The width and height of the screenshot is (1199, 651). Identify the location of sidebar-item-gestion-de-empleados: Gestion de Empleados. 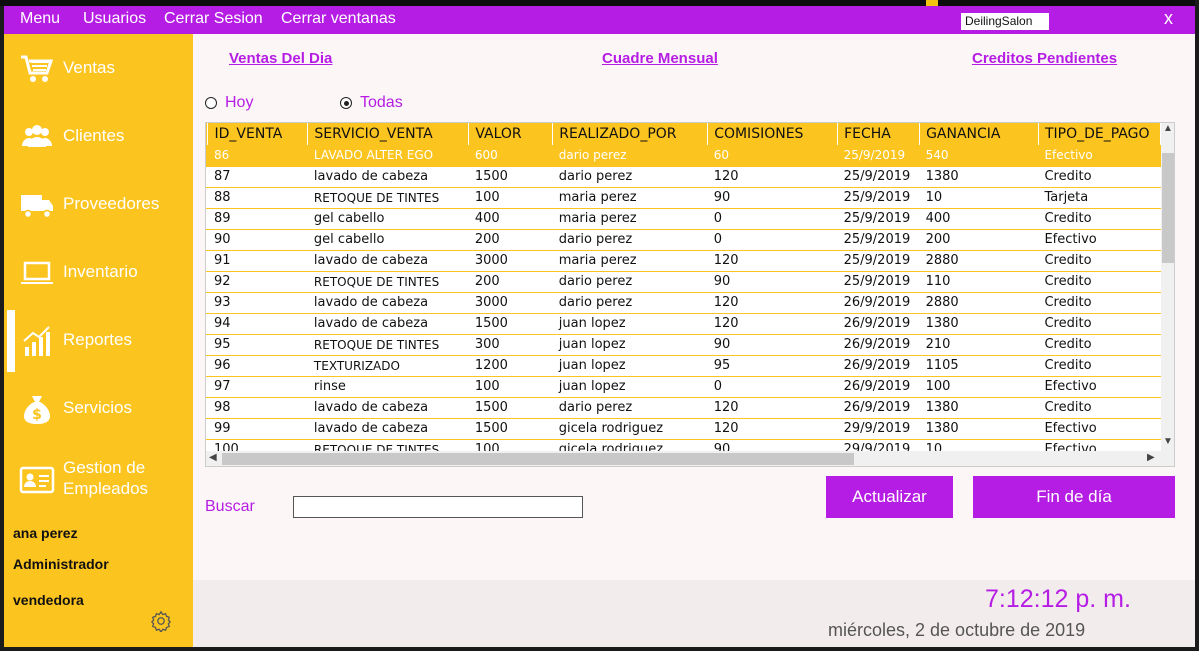
(98, 482).